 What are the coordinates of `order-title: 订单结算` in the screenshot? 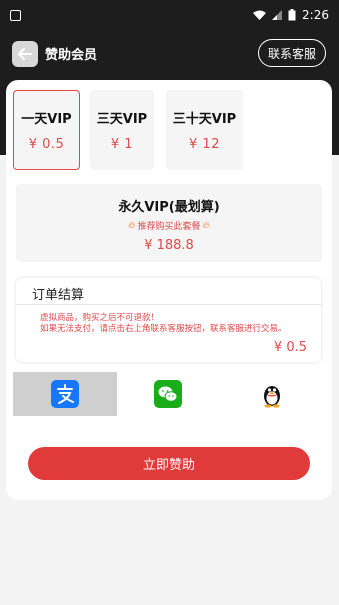 It's located at (58, 295).